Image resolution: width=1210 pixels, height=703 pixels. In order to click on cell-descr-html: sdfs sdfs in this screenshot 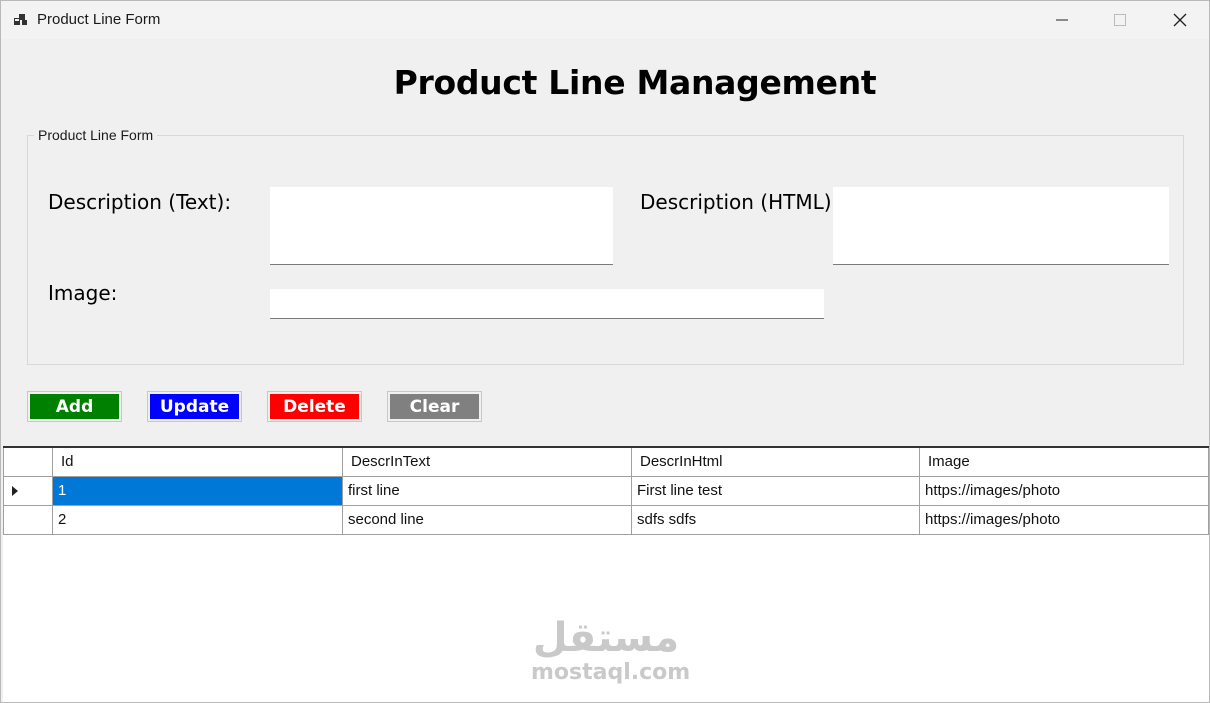, I will do `click(776, 520)`.